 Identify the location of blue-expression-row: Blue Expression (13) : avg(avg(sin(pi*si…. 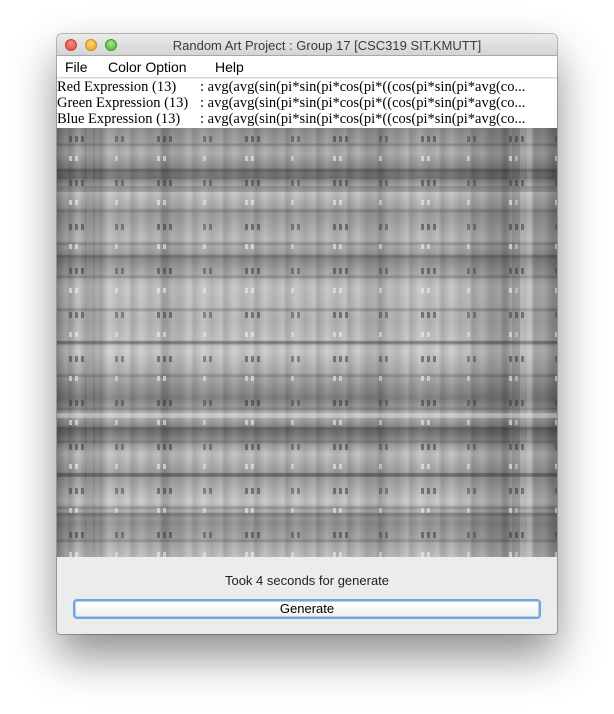
(307, 119).